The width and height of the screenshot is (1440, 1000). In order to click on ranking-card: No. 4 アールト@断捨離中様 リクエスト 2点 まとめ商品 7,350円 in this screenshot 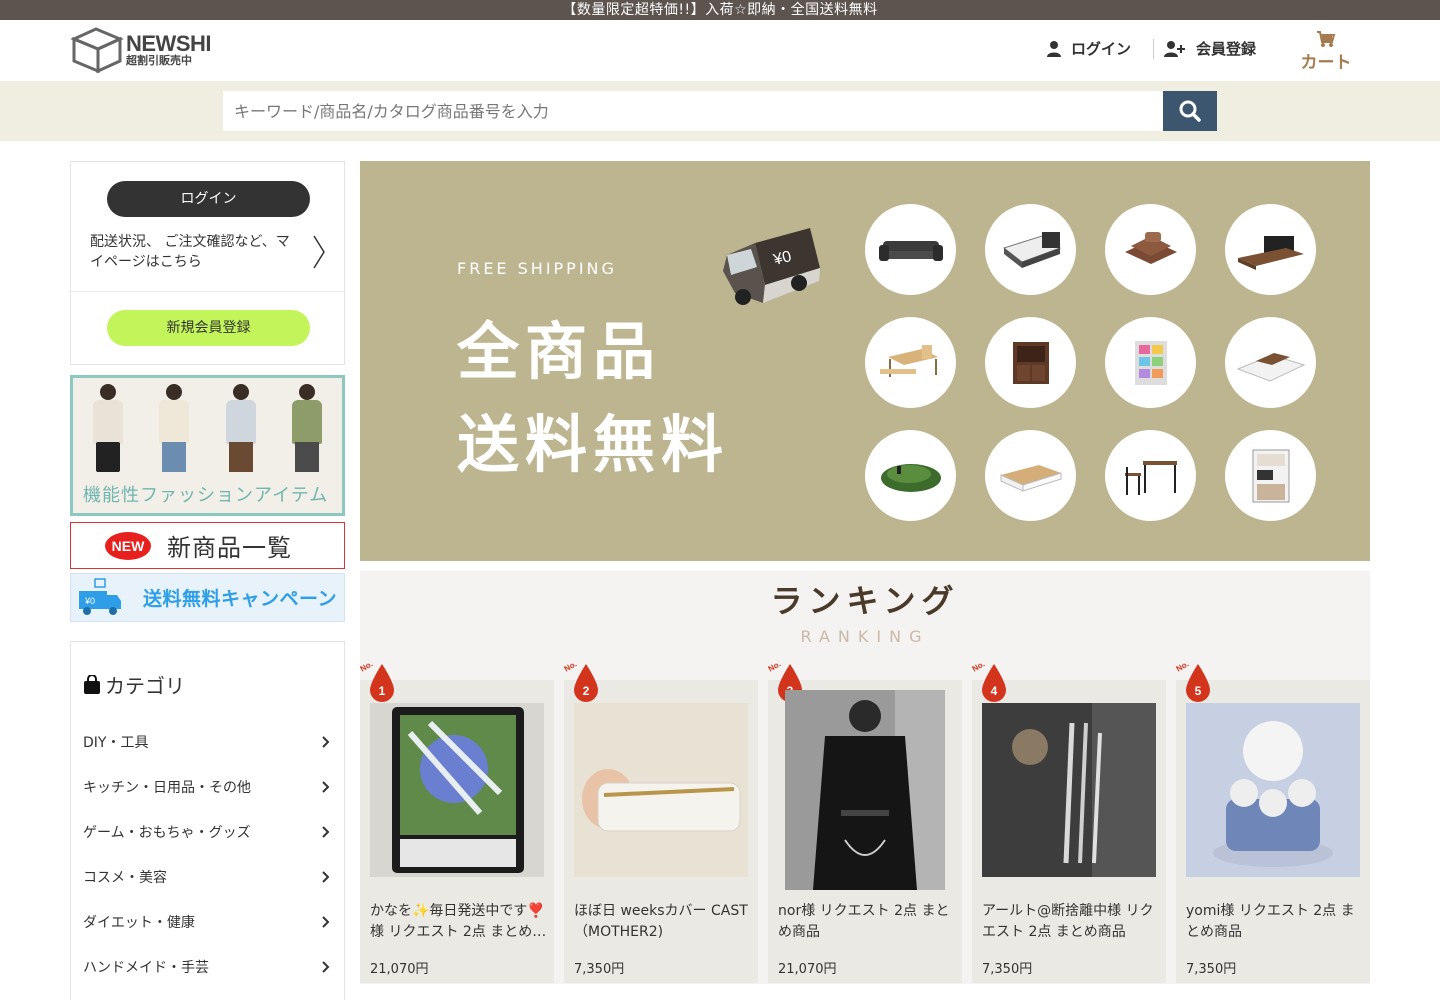, I will do `click(1068, 821)`.